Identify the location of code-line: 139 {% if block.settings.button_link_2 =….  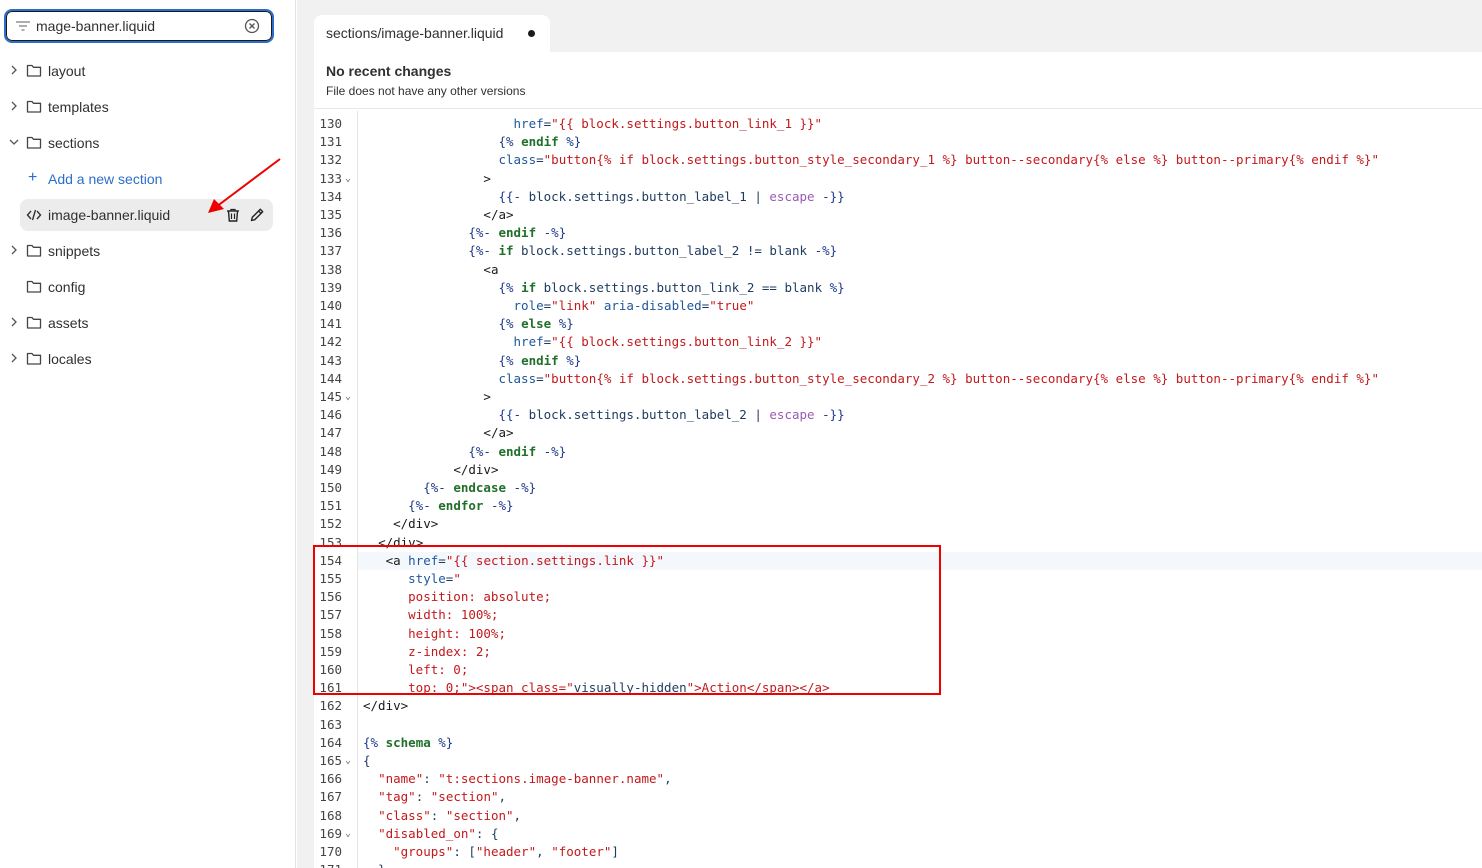
(898, 288).